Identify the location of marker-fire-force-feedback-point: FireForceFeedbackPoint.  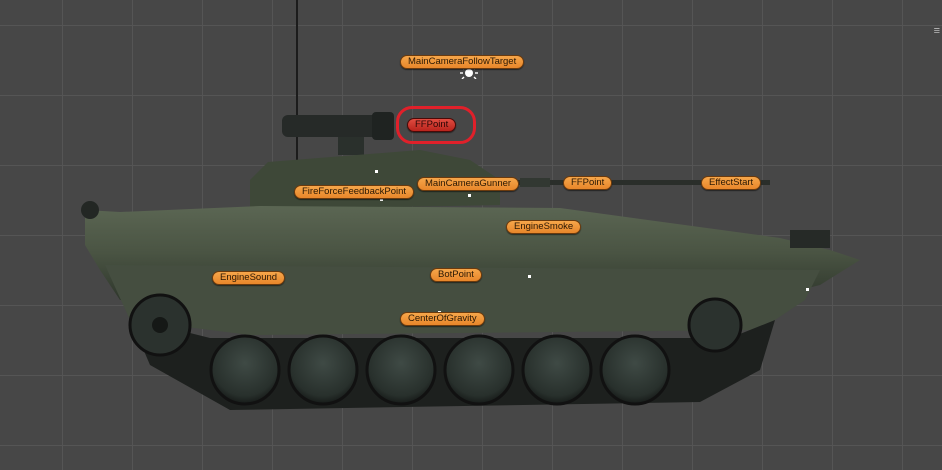
(354, 192).